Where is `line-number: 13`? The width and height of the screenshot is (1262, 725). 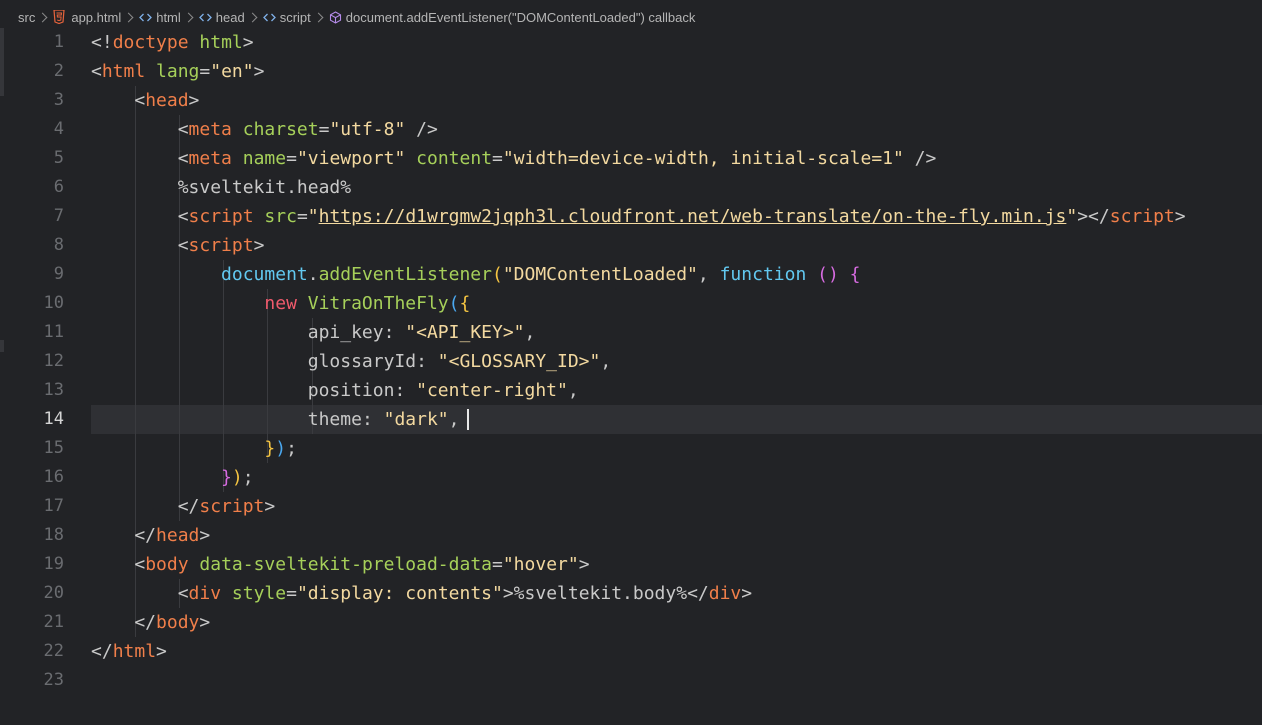
line-number: 13 is located at coordinates (53, 390).